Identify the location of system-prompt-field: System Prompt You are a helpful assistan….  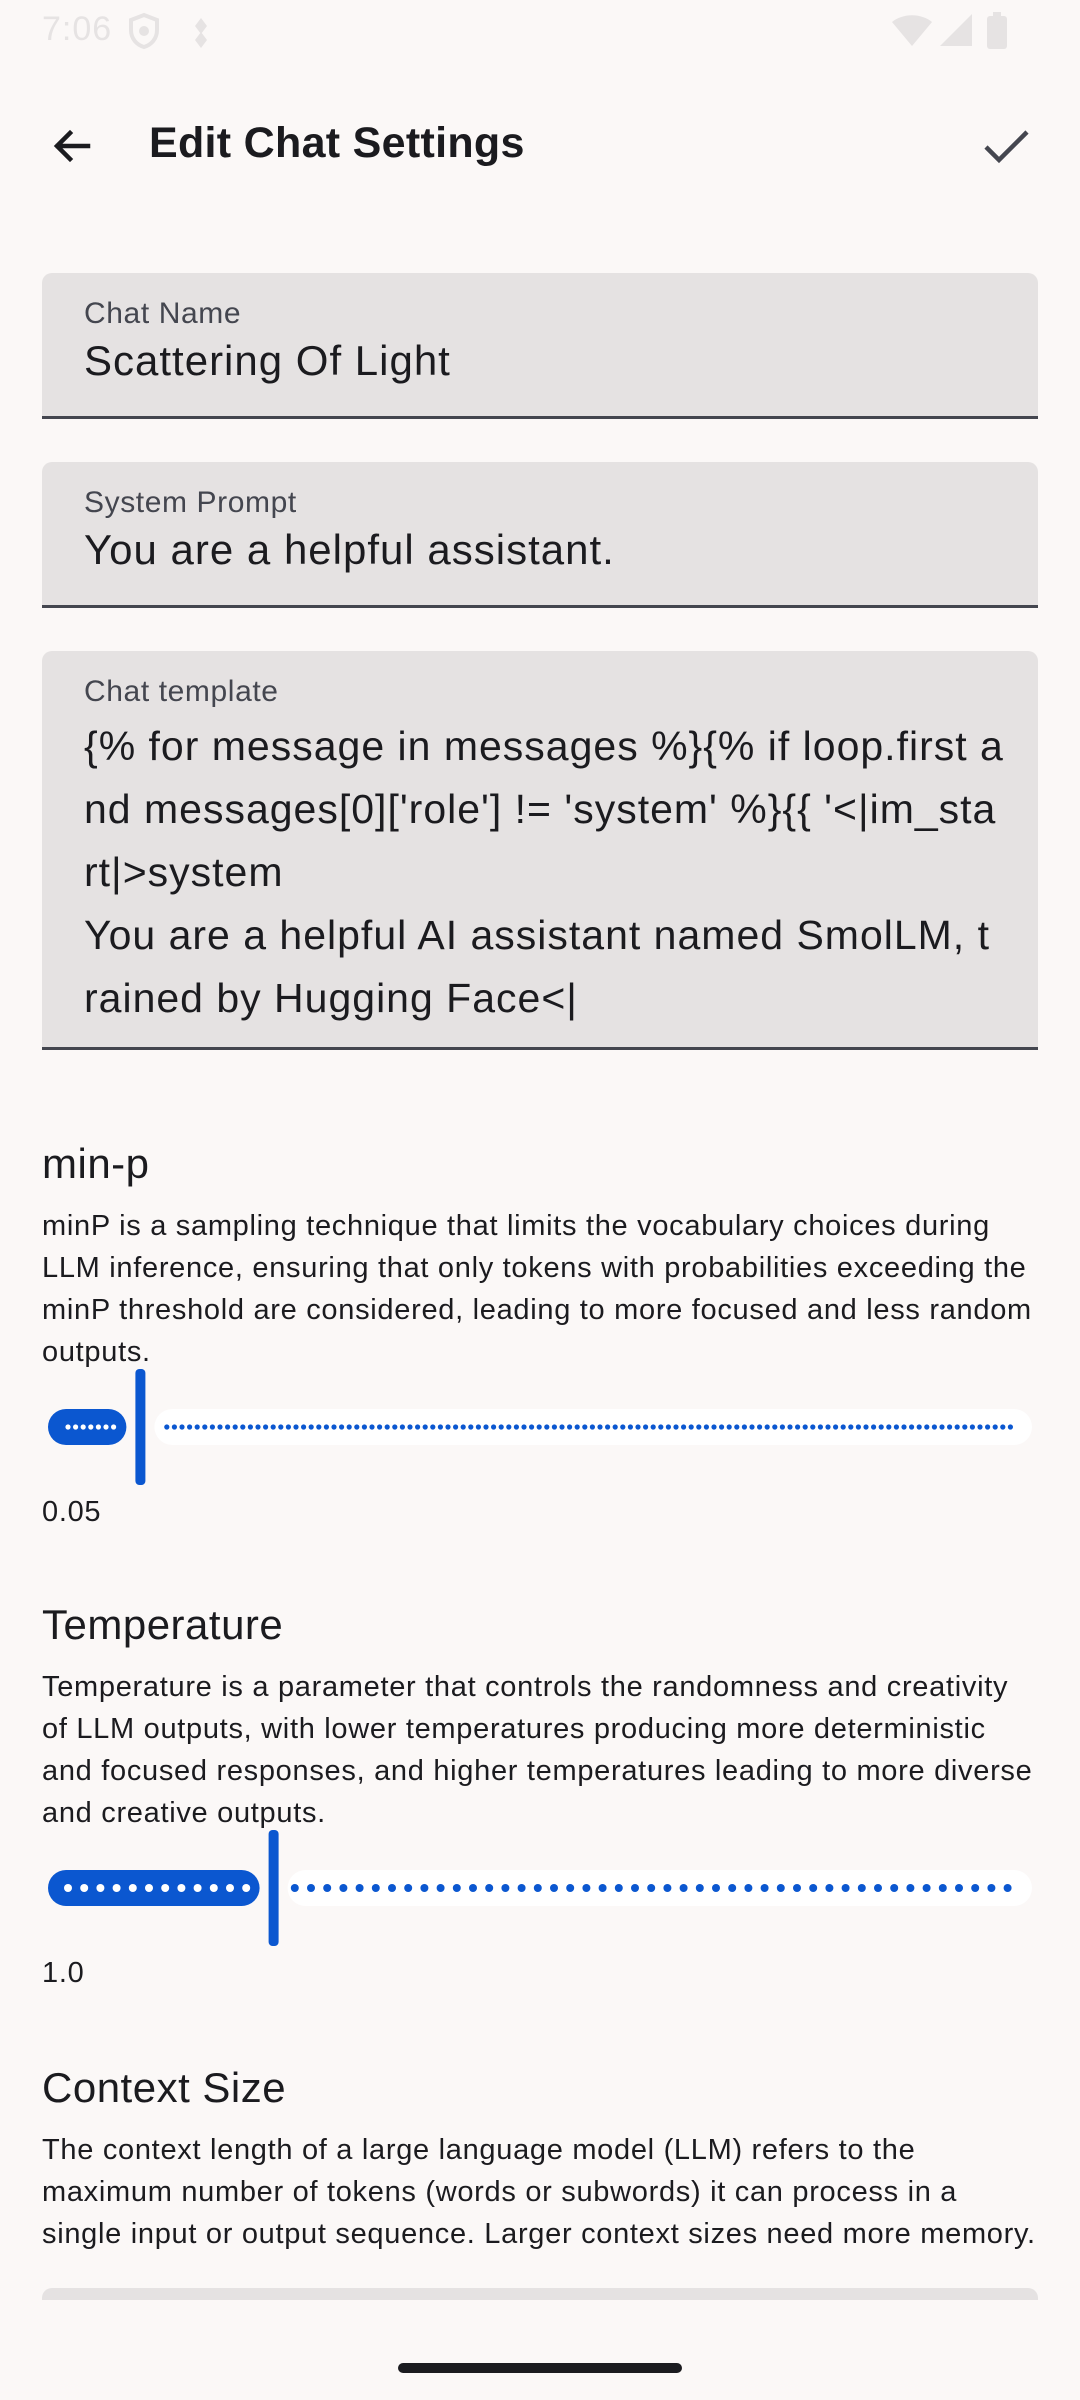
(540, 535).